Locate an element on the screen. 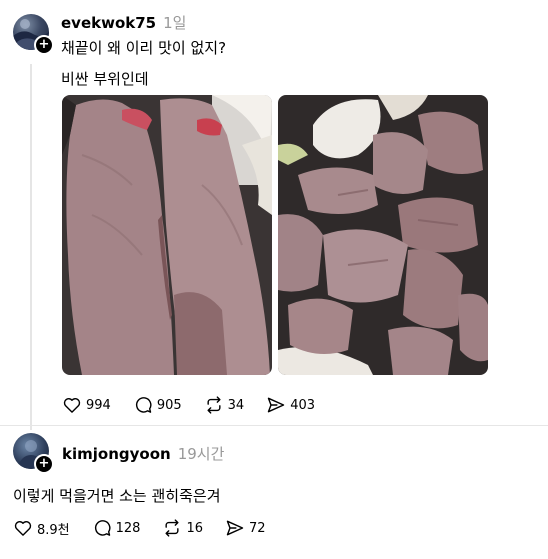  like-count: 994 is located at coordinates (98, 405).